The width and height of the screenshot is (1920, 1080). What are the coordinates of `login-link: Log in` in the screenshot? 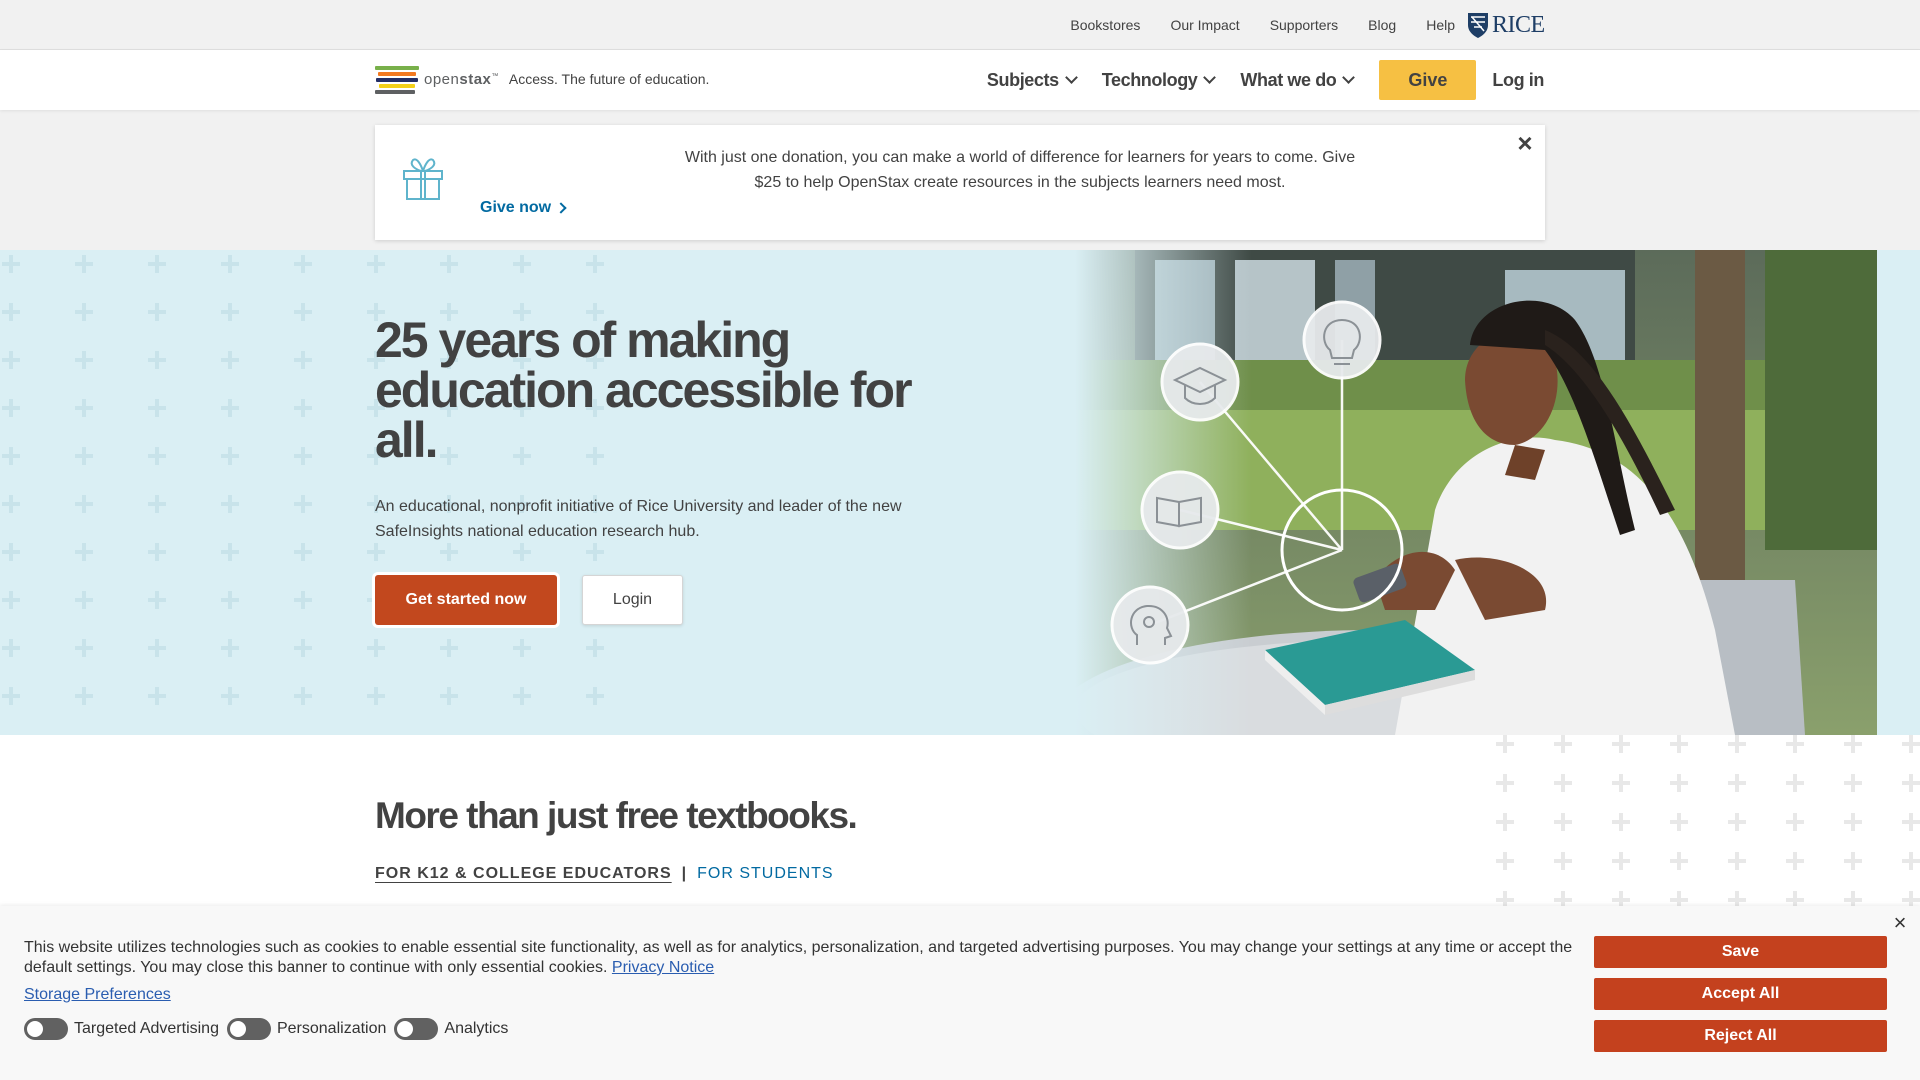 It's located at (1518, 80).